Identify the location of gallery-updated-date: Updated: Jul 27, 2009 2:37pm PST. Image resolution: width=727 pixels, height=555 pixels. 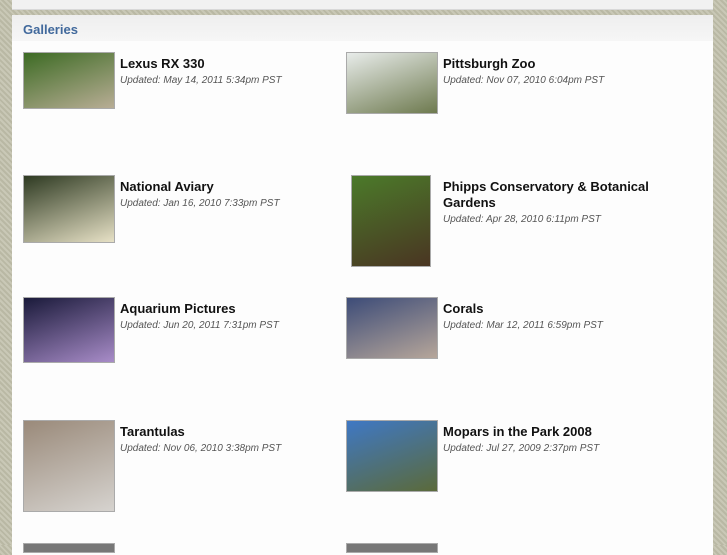
(521, 448).